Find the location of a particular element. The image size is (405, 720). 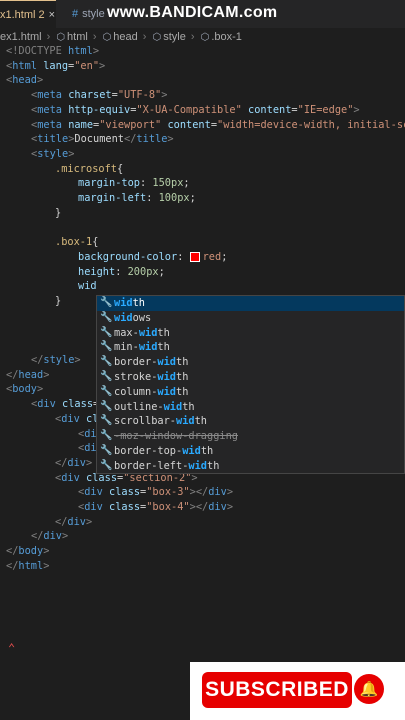

code-line: <div class= is located at coordinates (65, 404).